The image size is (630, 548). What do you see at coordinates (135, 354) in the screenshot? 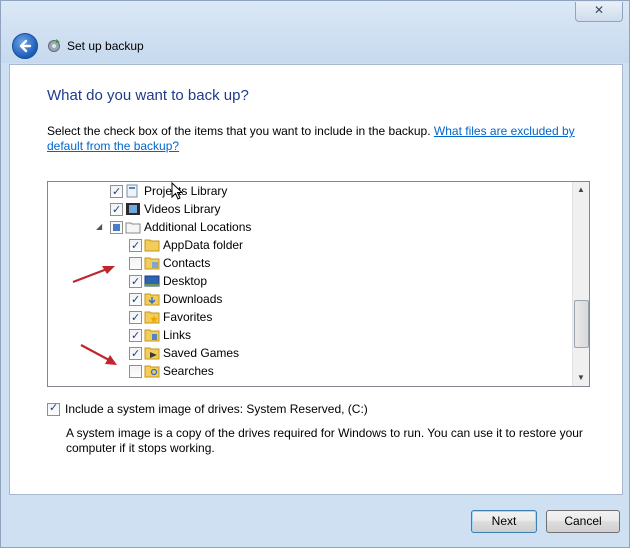
I see `saved-games-checkbox` at bounding box center [135, 354].